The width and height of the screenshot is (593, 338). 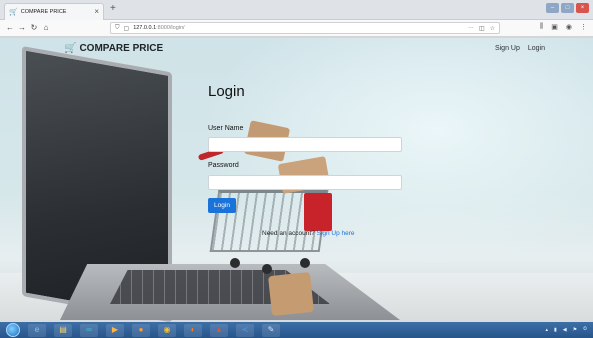 I want to click on volume-icon: ◀, so click(x=565, y=330).